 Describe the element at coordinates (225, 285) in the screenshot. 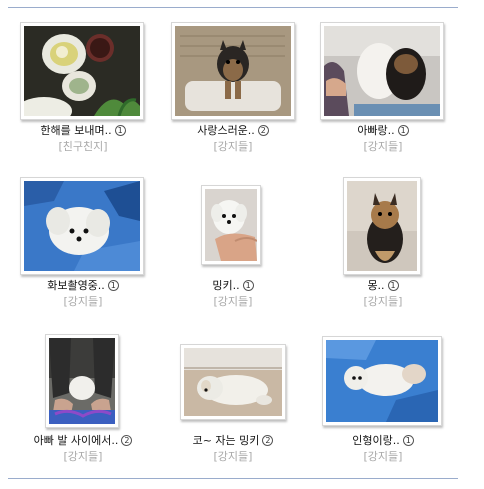

I see `photo-title: 밍키..` at that location.